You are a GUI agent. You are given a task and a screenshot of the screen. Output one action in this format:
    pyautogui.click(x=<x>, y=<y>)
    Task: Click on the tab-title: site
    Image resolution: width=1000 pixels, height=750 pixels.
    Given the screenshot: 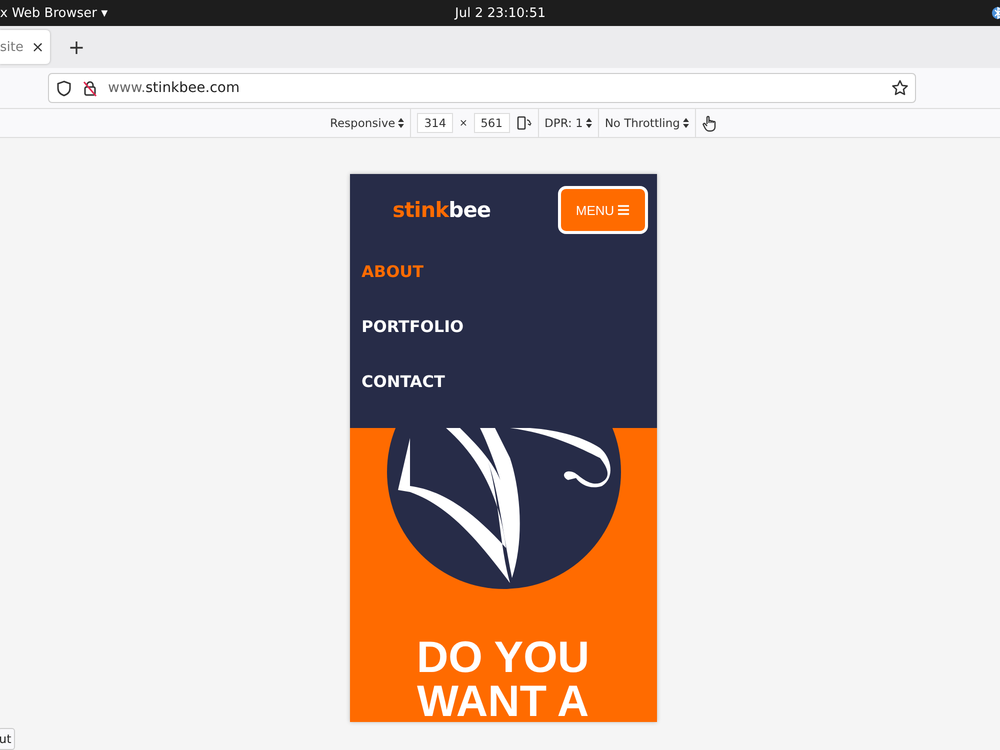 What is the action you would take?
    pyautogui.click(x=12, y=47)
    